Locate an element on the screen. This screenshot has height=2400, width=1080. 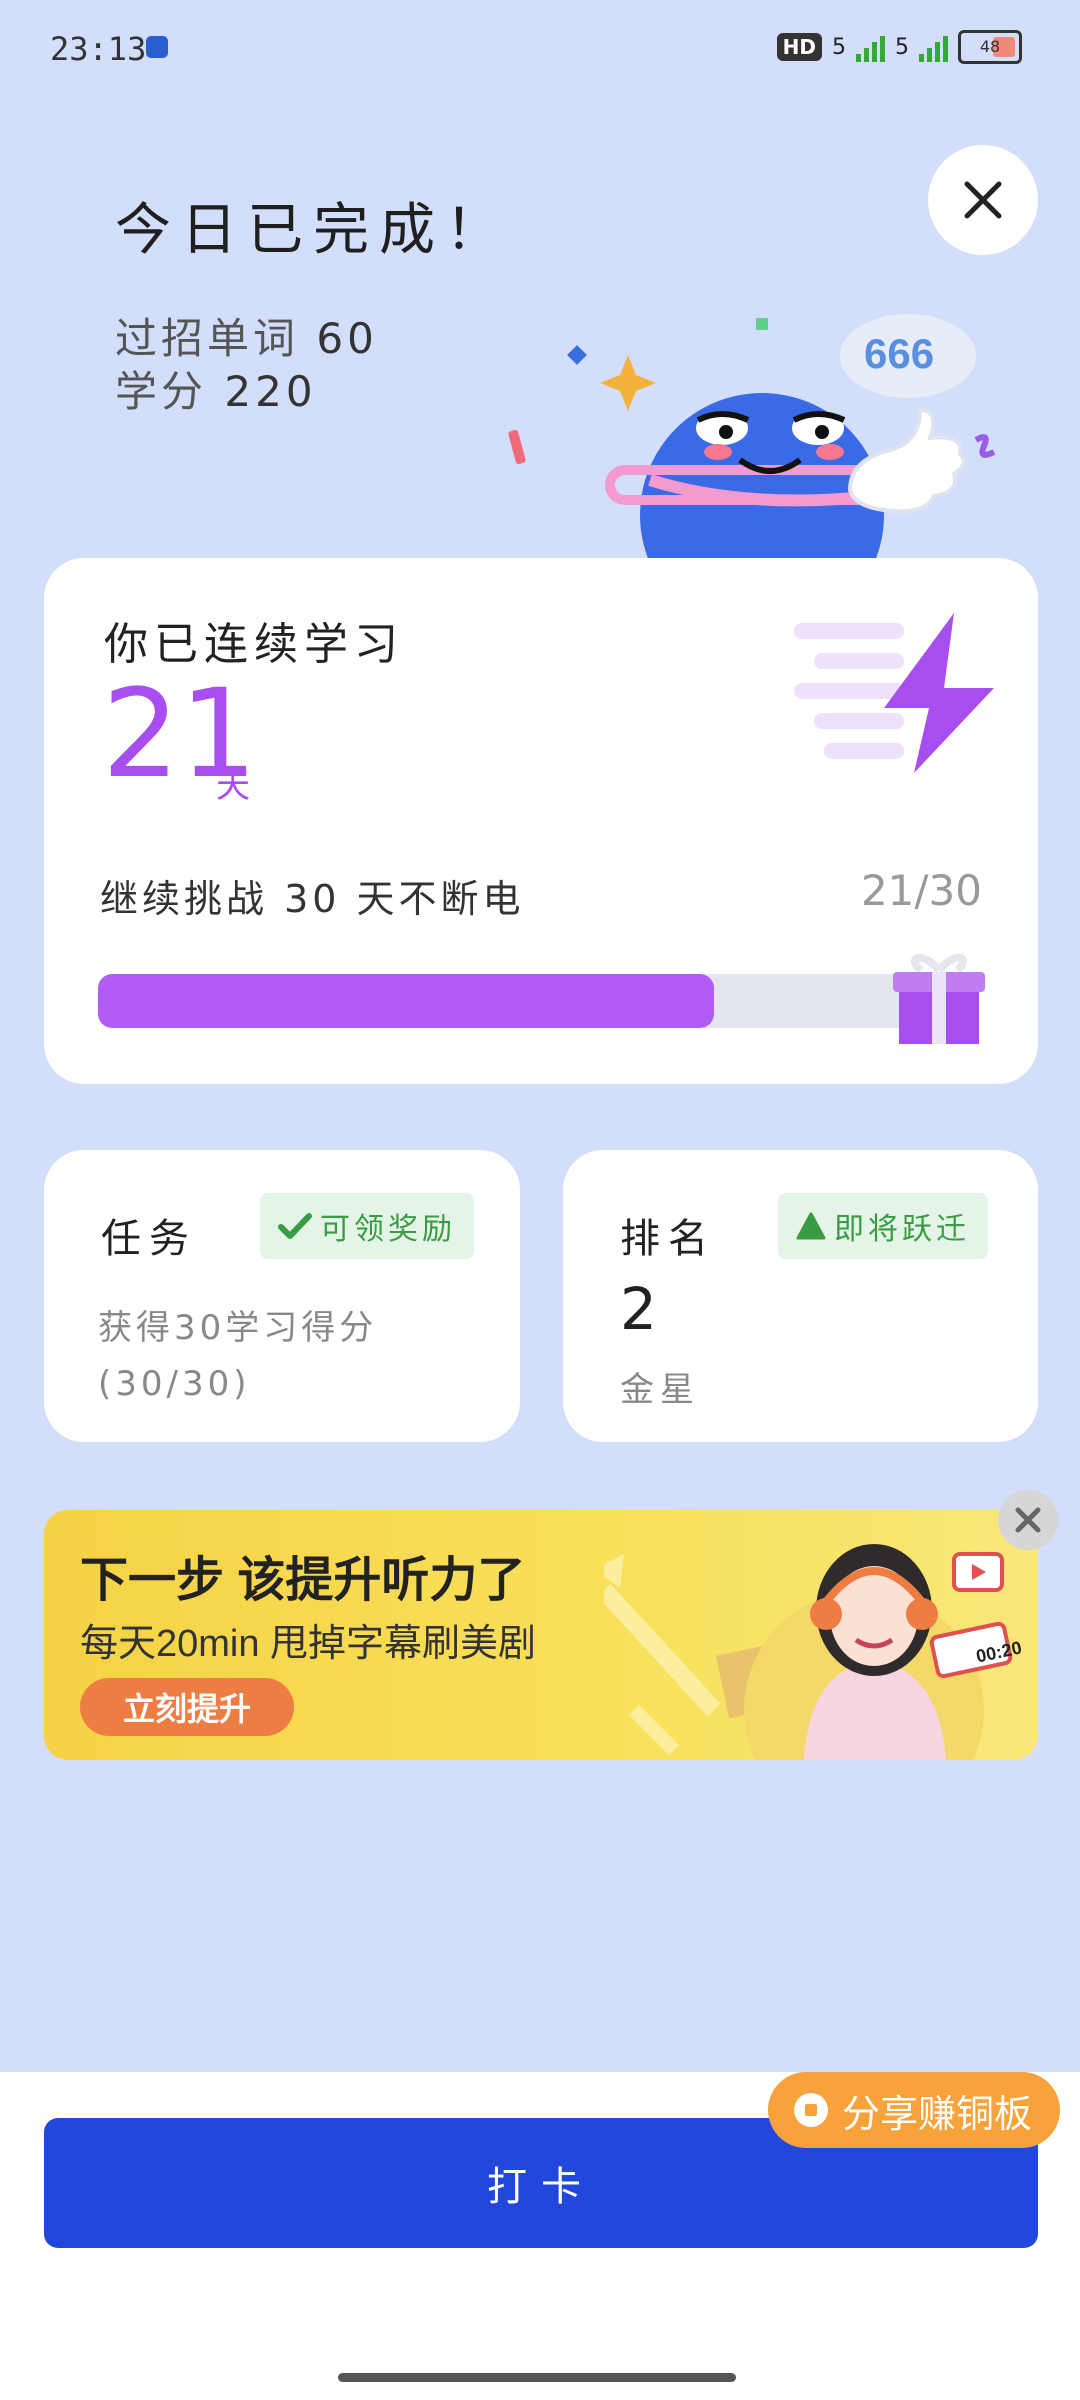
listening-promo-banner: 00:20 下一步 该提升听力了 每天20min 甩掉字幕刷美剧 立刻提升 is located at coordinates (541, 1635).